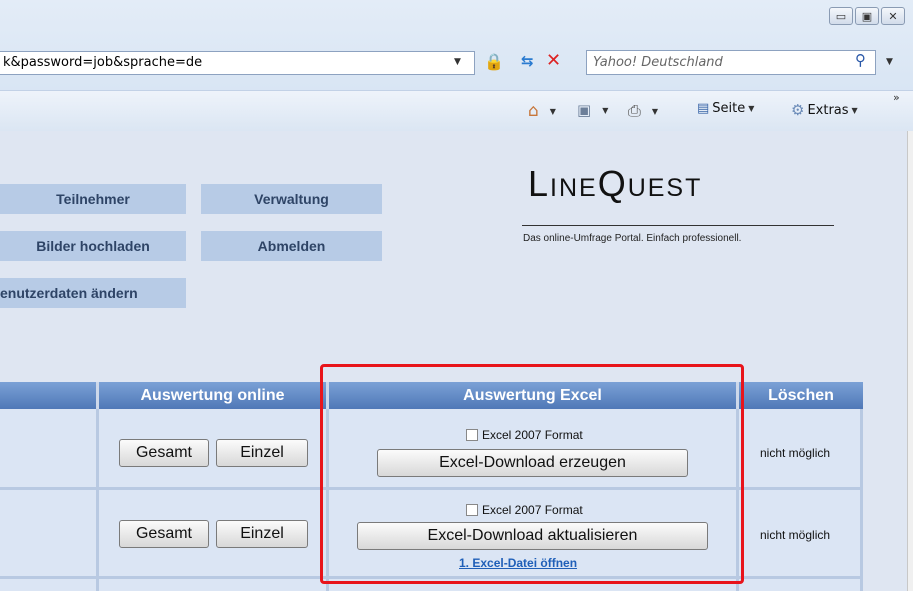  I want to click on feed-icon: ▣ ▼, so click(592, 110).